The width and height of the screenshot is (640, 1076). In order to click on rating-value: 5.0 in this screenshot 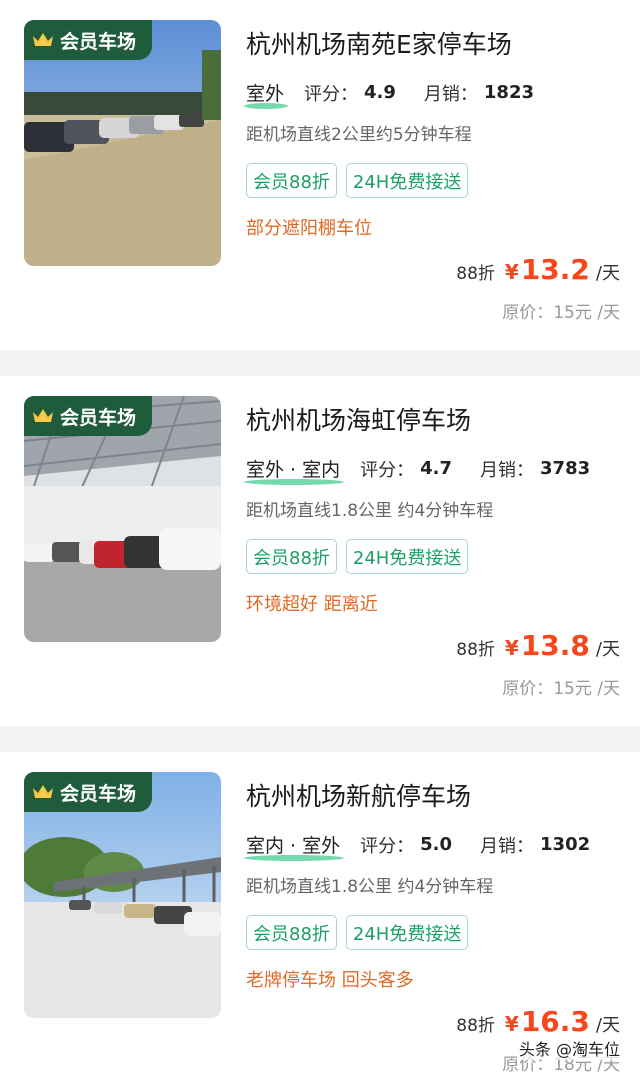, I will do `click(436, 844)`.